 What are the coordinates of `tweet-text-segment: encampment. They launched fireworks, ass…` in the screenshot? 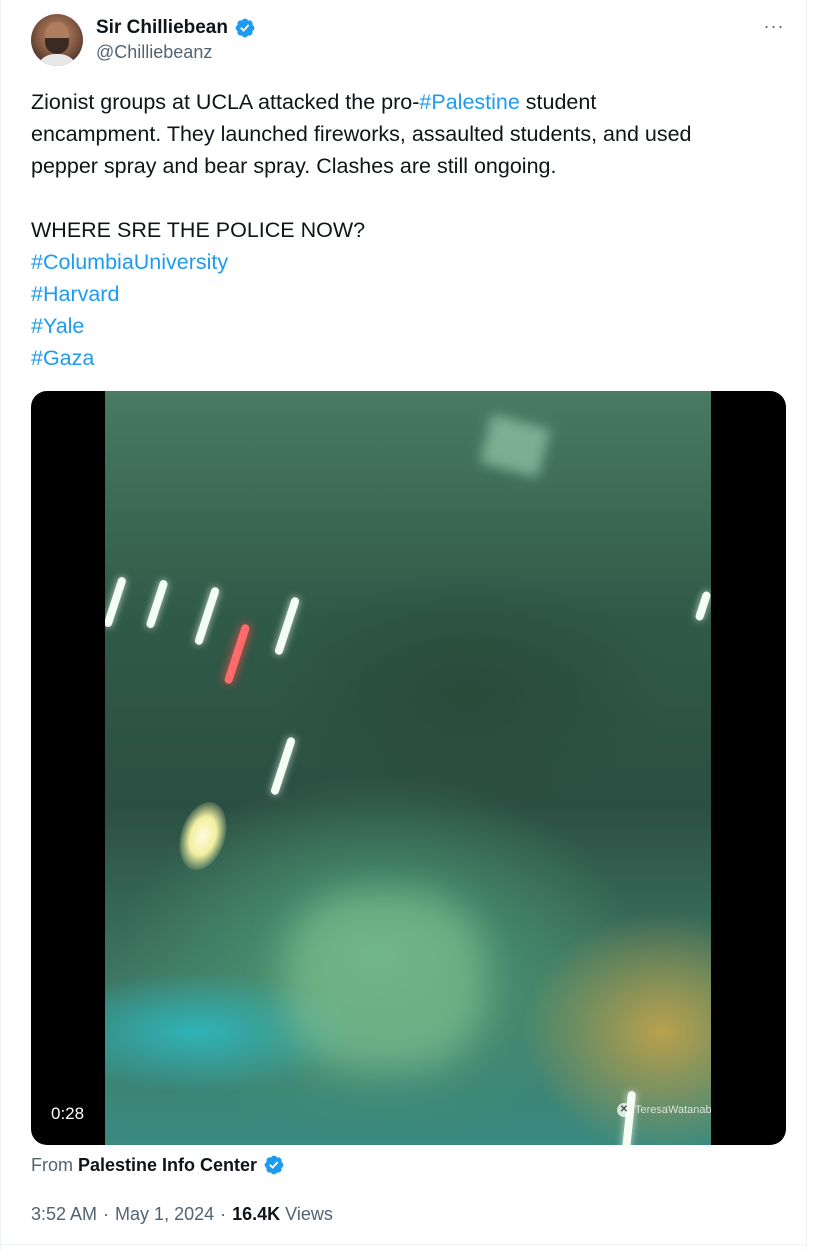 It's located at (361, 134).